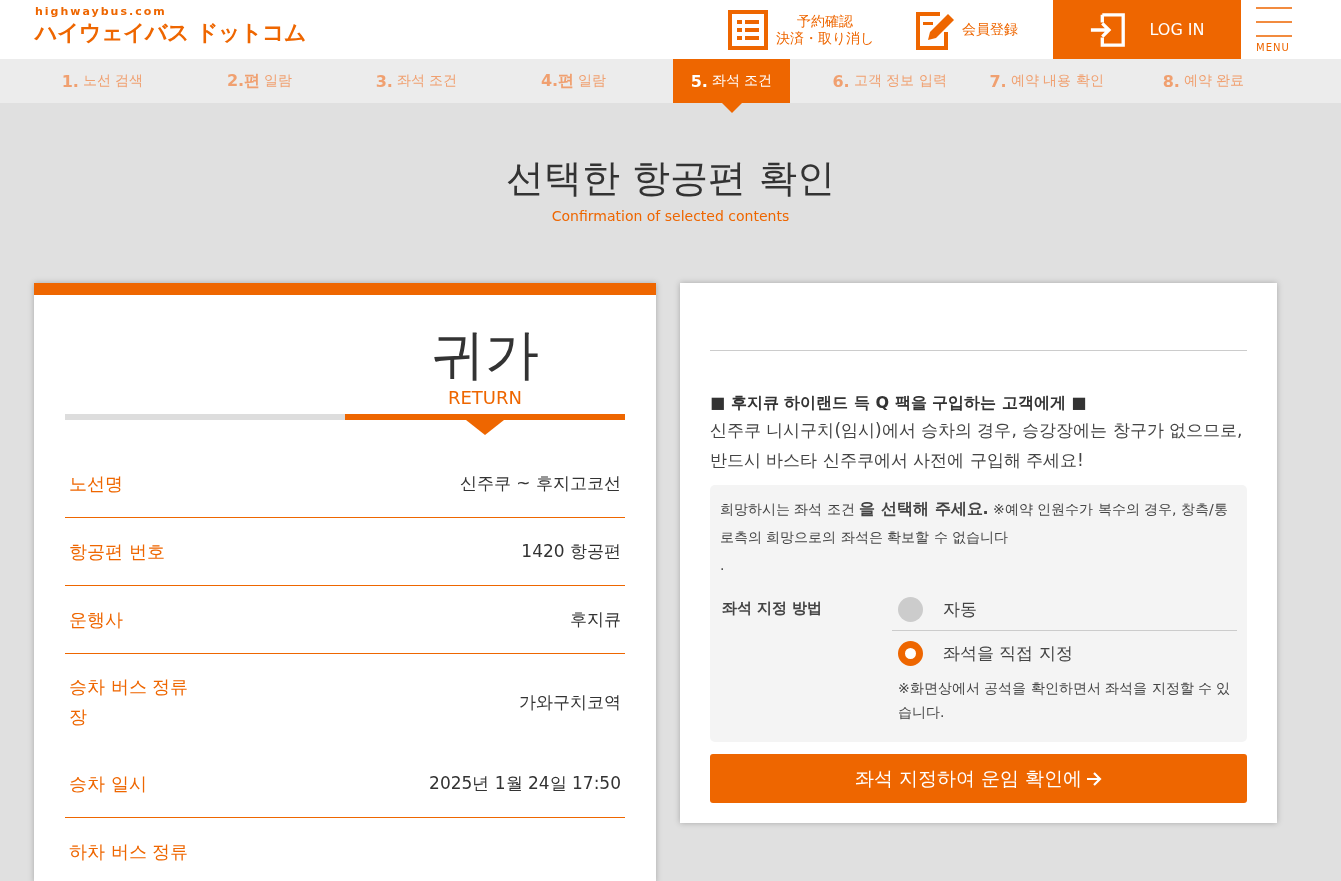 This screenshot has width=1341, height=881. Describe the element at coordinates (416, 81) in the screenshot. I see `step-label: 3. 좌석 조건` at that location.